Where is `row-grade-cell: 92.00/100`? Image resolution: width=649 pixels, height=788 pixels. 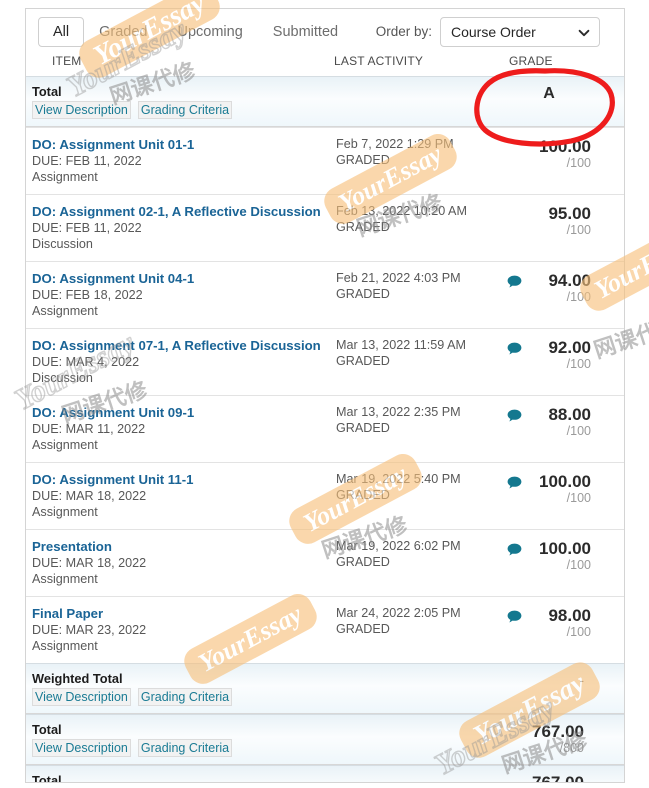 row-grade-cell: 92.00/100 is located at coordinates (554, 355).